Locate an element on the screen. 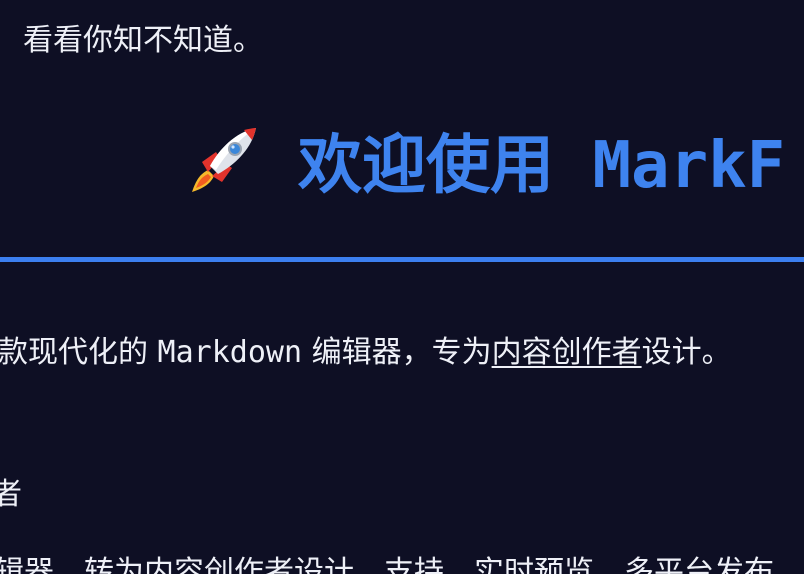  paragraph-text: 者 is located at coordinates (11, 494).